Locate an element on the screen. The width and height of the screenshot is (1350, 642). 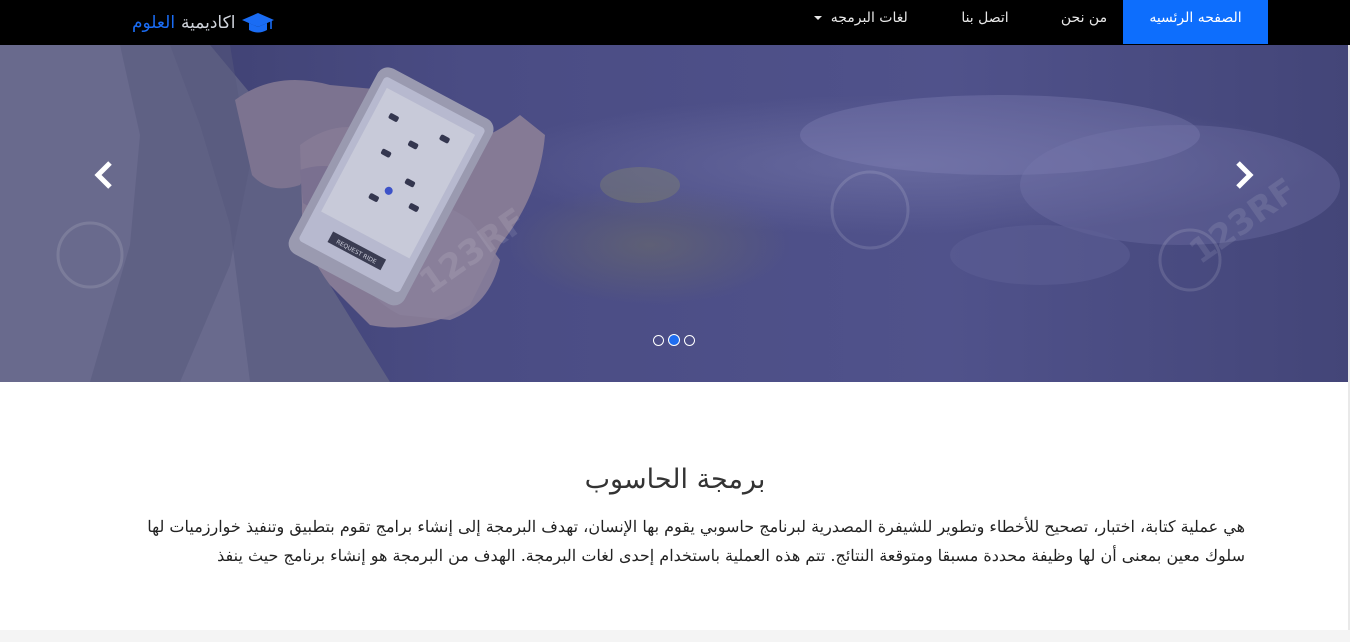
chevron-right-icon is located at coordinates (1245, 175).